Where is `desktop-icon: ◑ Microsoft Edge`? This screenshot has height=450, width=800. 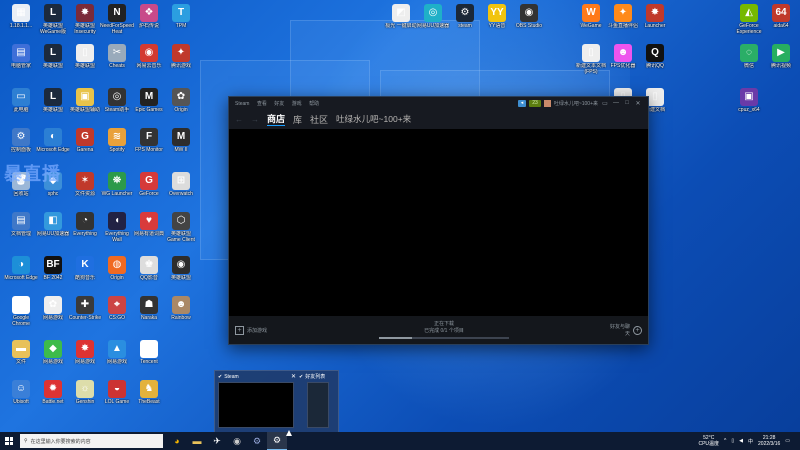
desktop-icon: ◑ Microsoft Edge is located at coordinates (21, 271).